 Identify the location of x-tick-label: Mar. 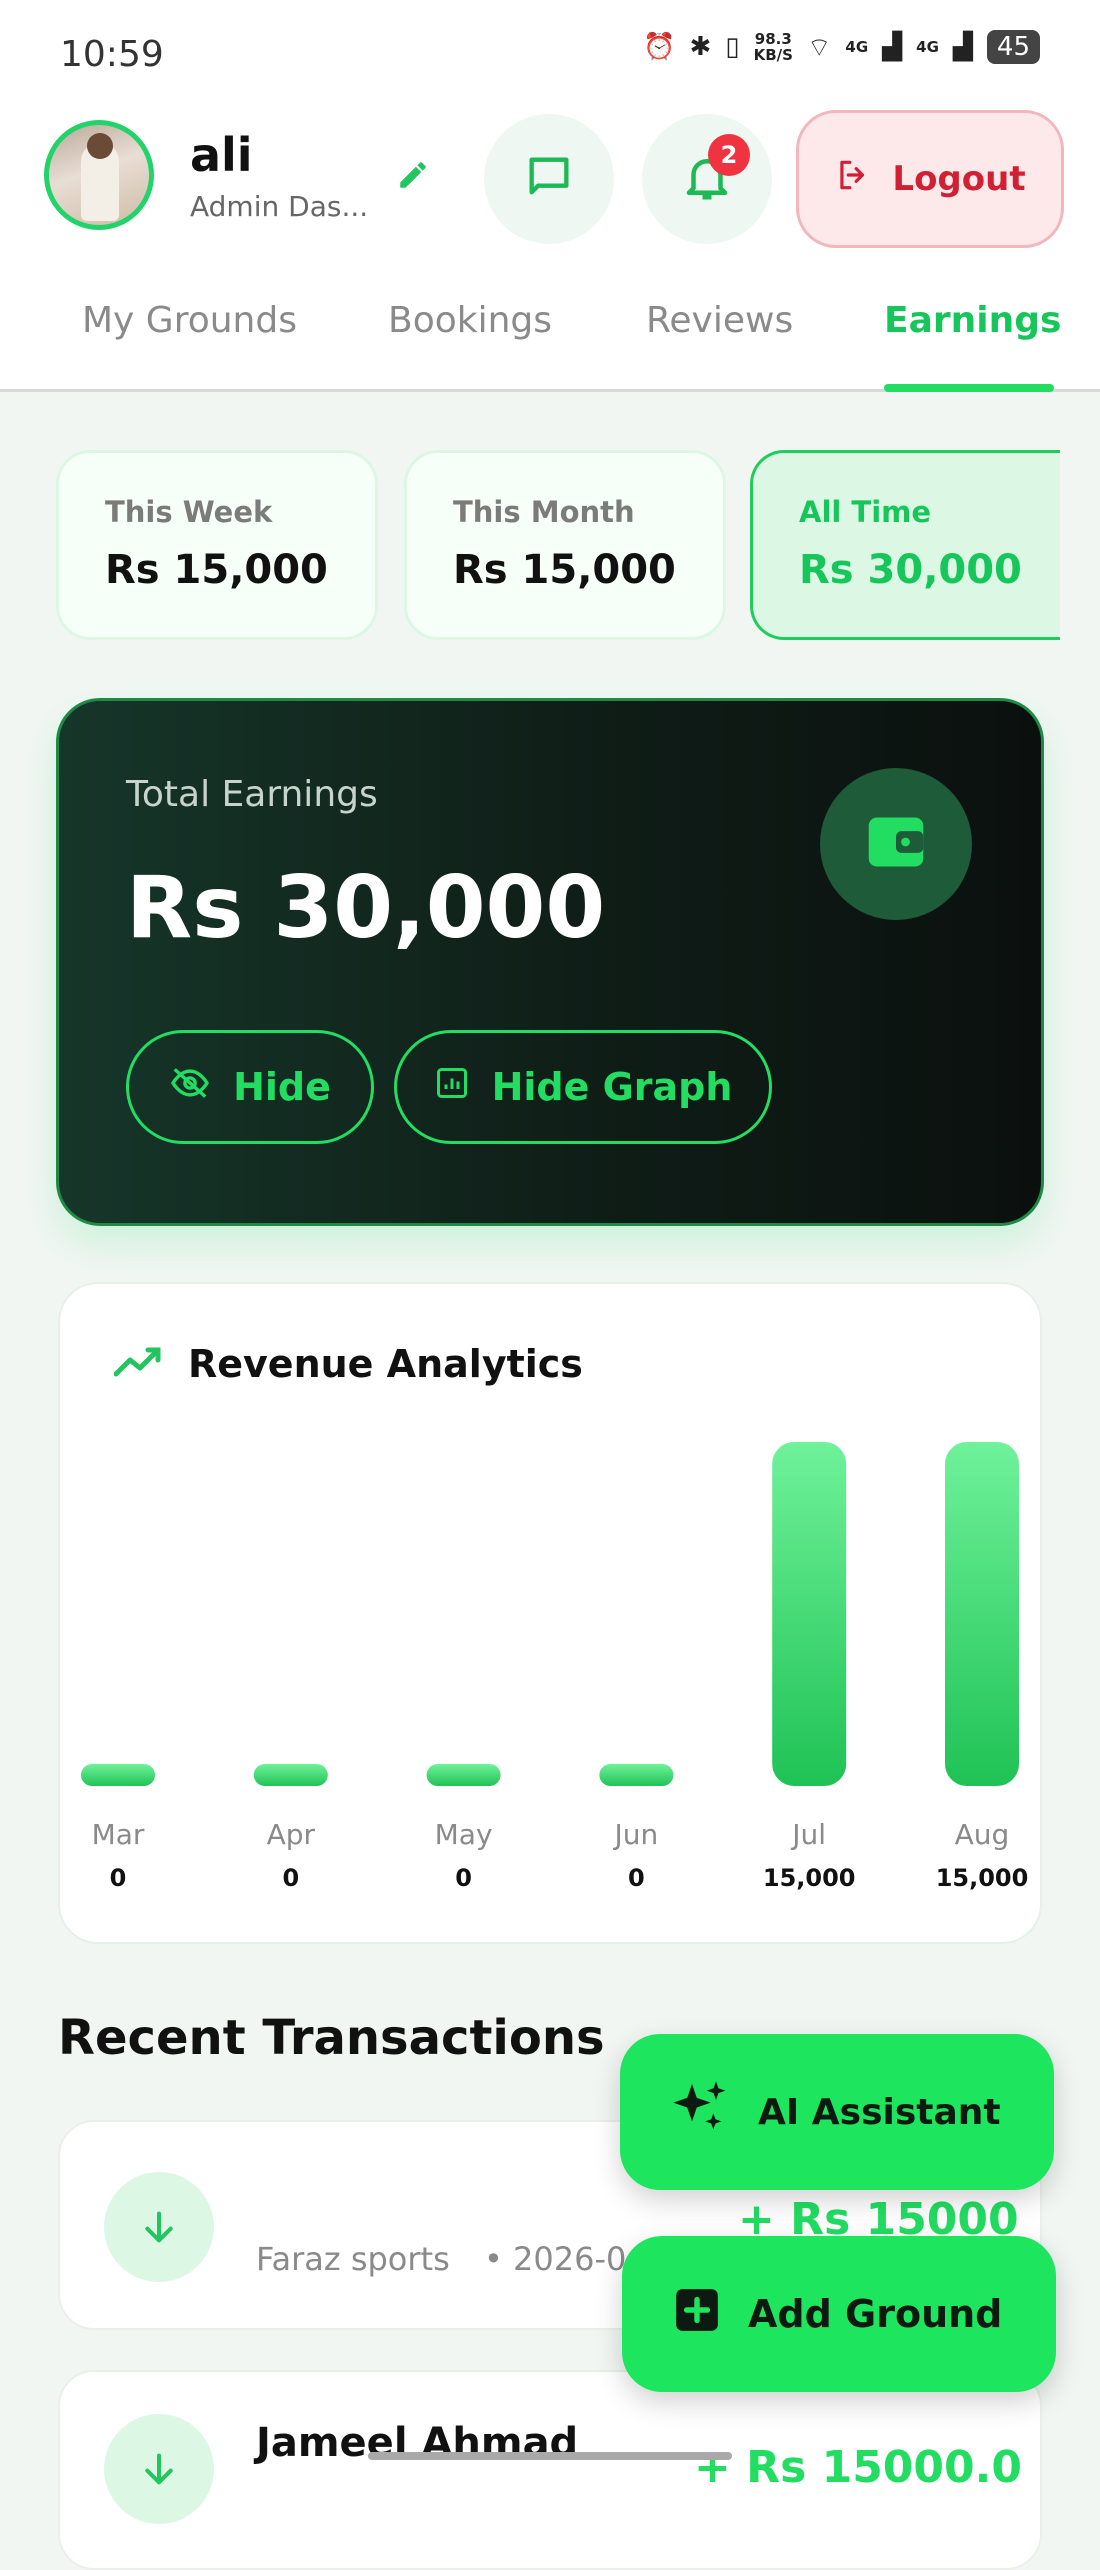
(118, 1834).